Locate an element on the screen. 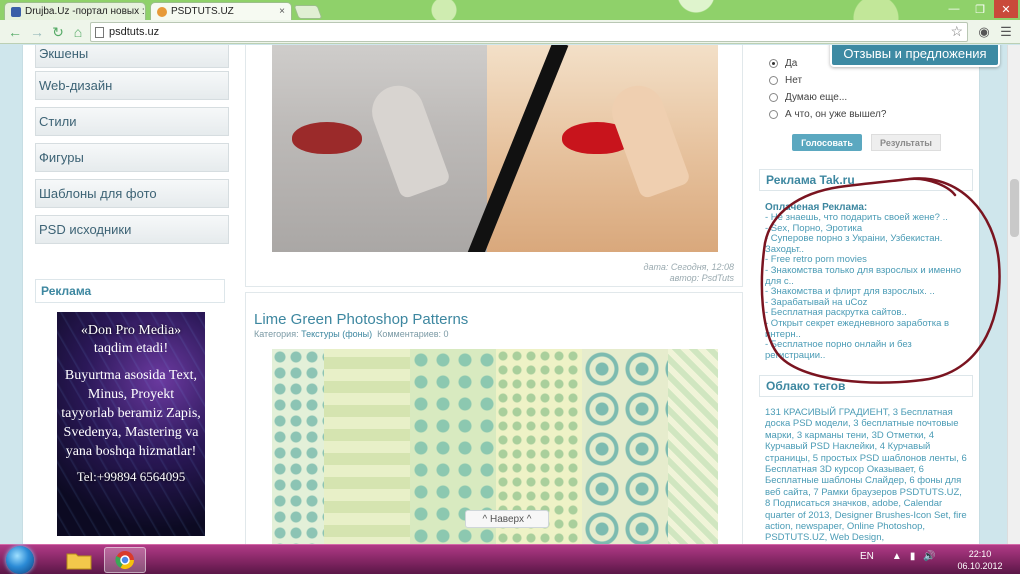  url-text: psdtuts.uz is located at coordinates (134, 32).